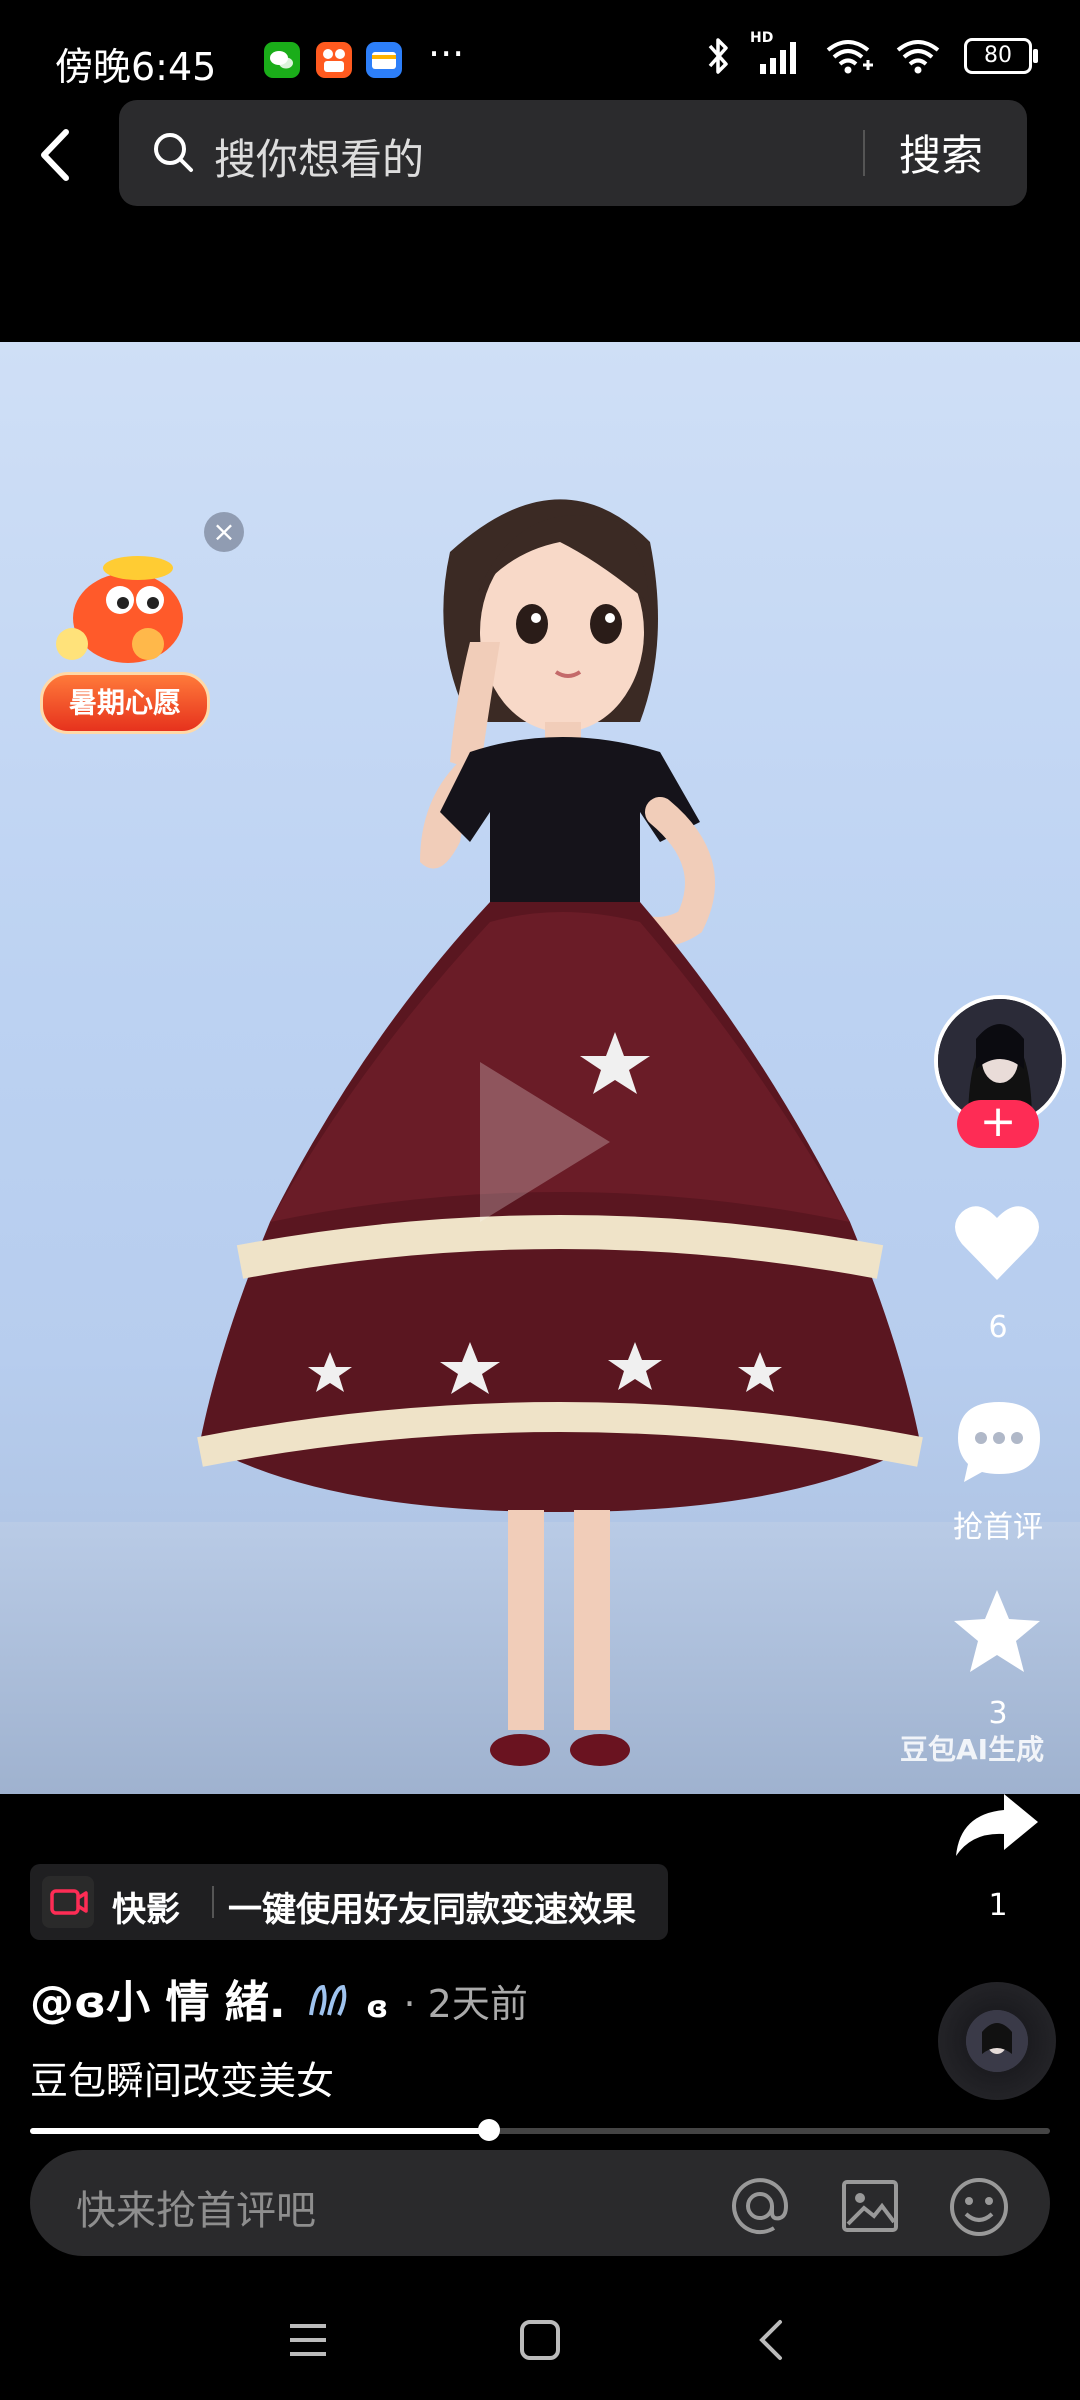 Image resolution: width=1080 pixels, height=2400 pixels. Describe the element at coordinates (196, 2207) in the screenshot. I see `comment-input: 快来抢首评吧` at that location.